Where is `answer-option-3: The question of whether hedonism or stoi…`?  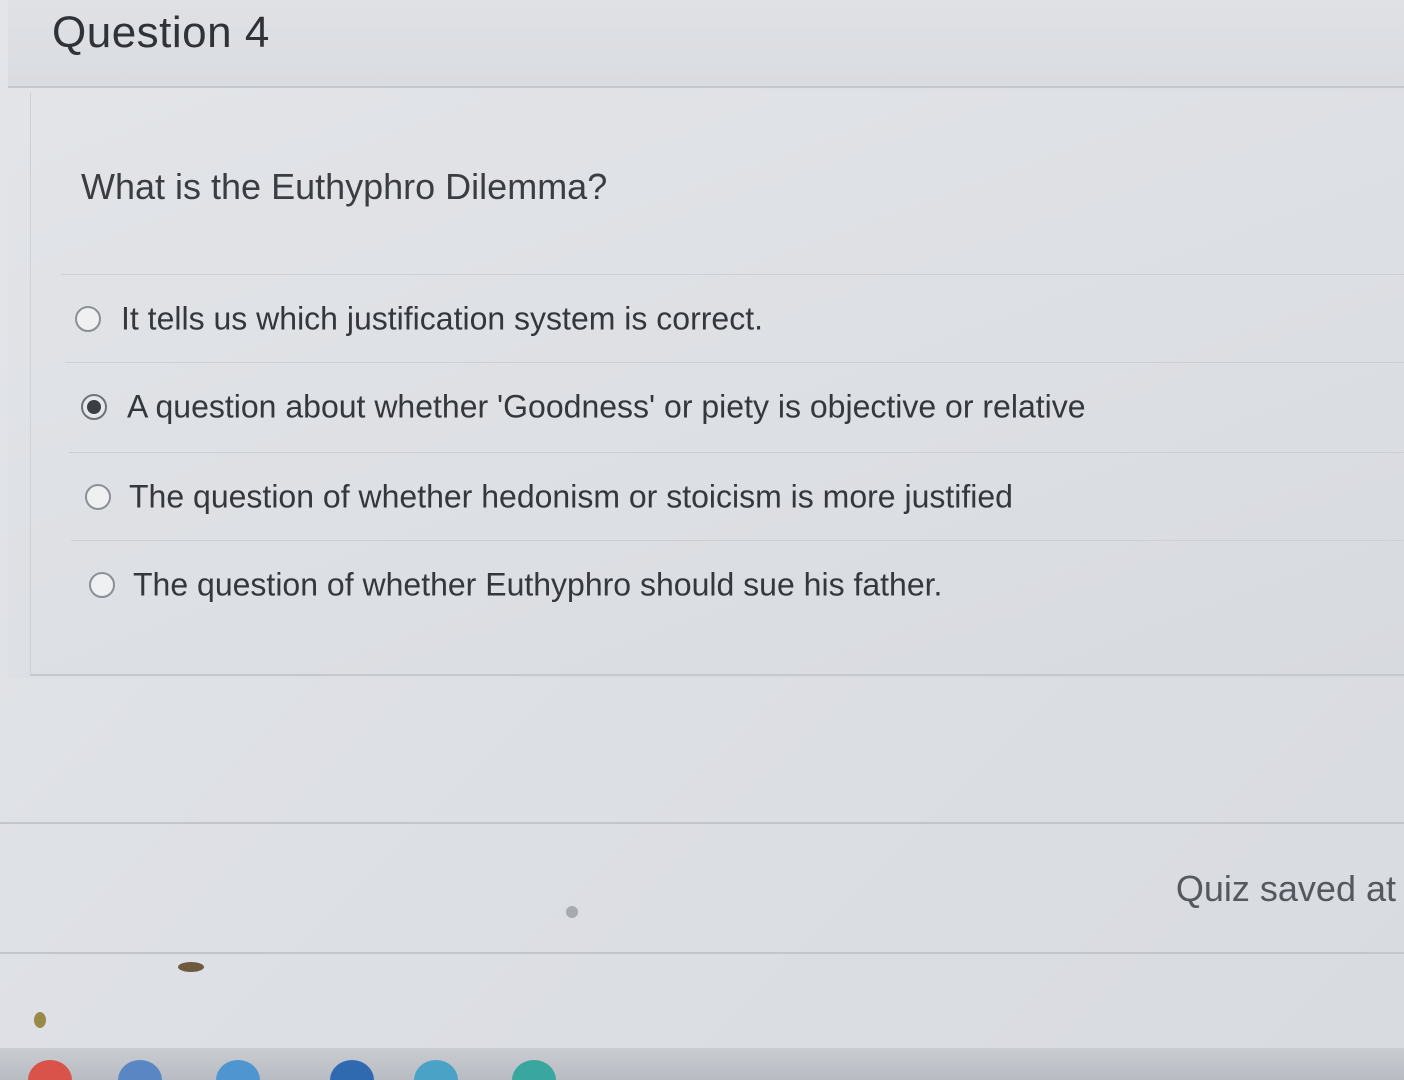 answer-option-3: The question of whether hedonism or stoi… is located at coordinates (736, 496).